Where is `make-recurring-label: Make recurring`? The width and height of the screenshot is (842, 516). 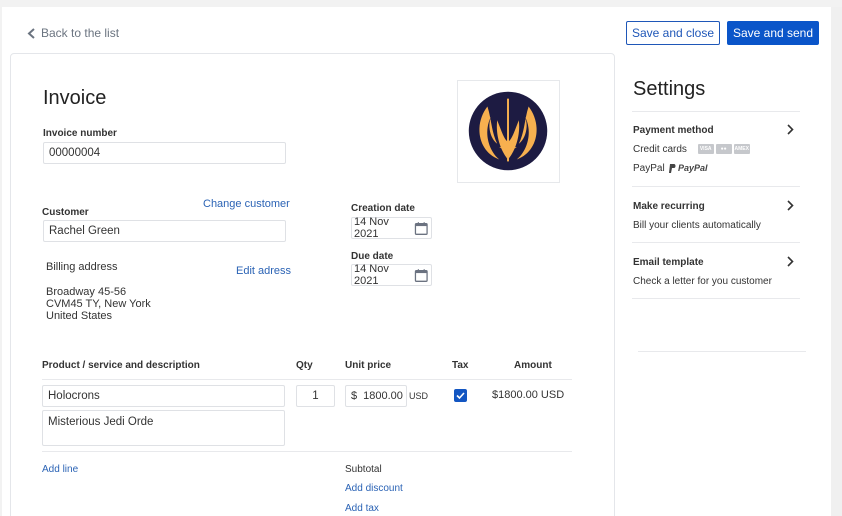 make-recurring-label: Make recurring is located at coordinates (669, 206).